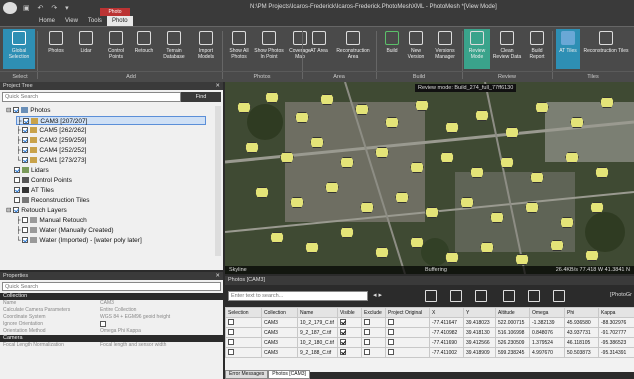 The height and width of the screenshot is (379, 634). I want to click on new-version-button: New Version, so click(416, 49).